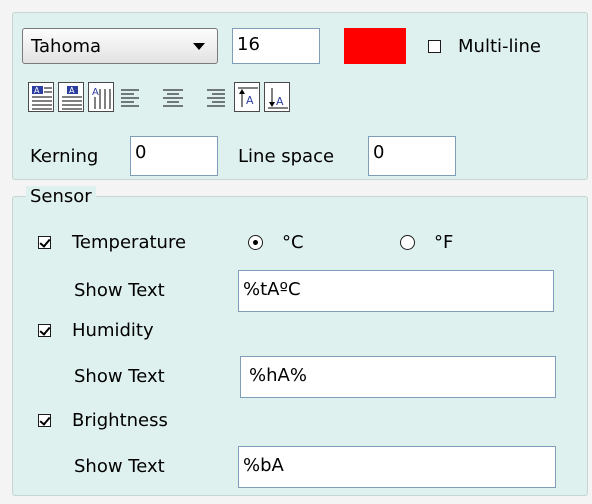 The height and width of the screenshot is (504, 592). Describe the element at coordinates (276, 46) in the screenshot. I see `font-size-input: 16` at that location.